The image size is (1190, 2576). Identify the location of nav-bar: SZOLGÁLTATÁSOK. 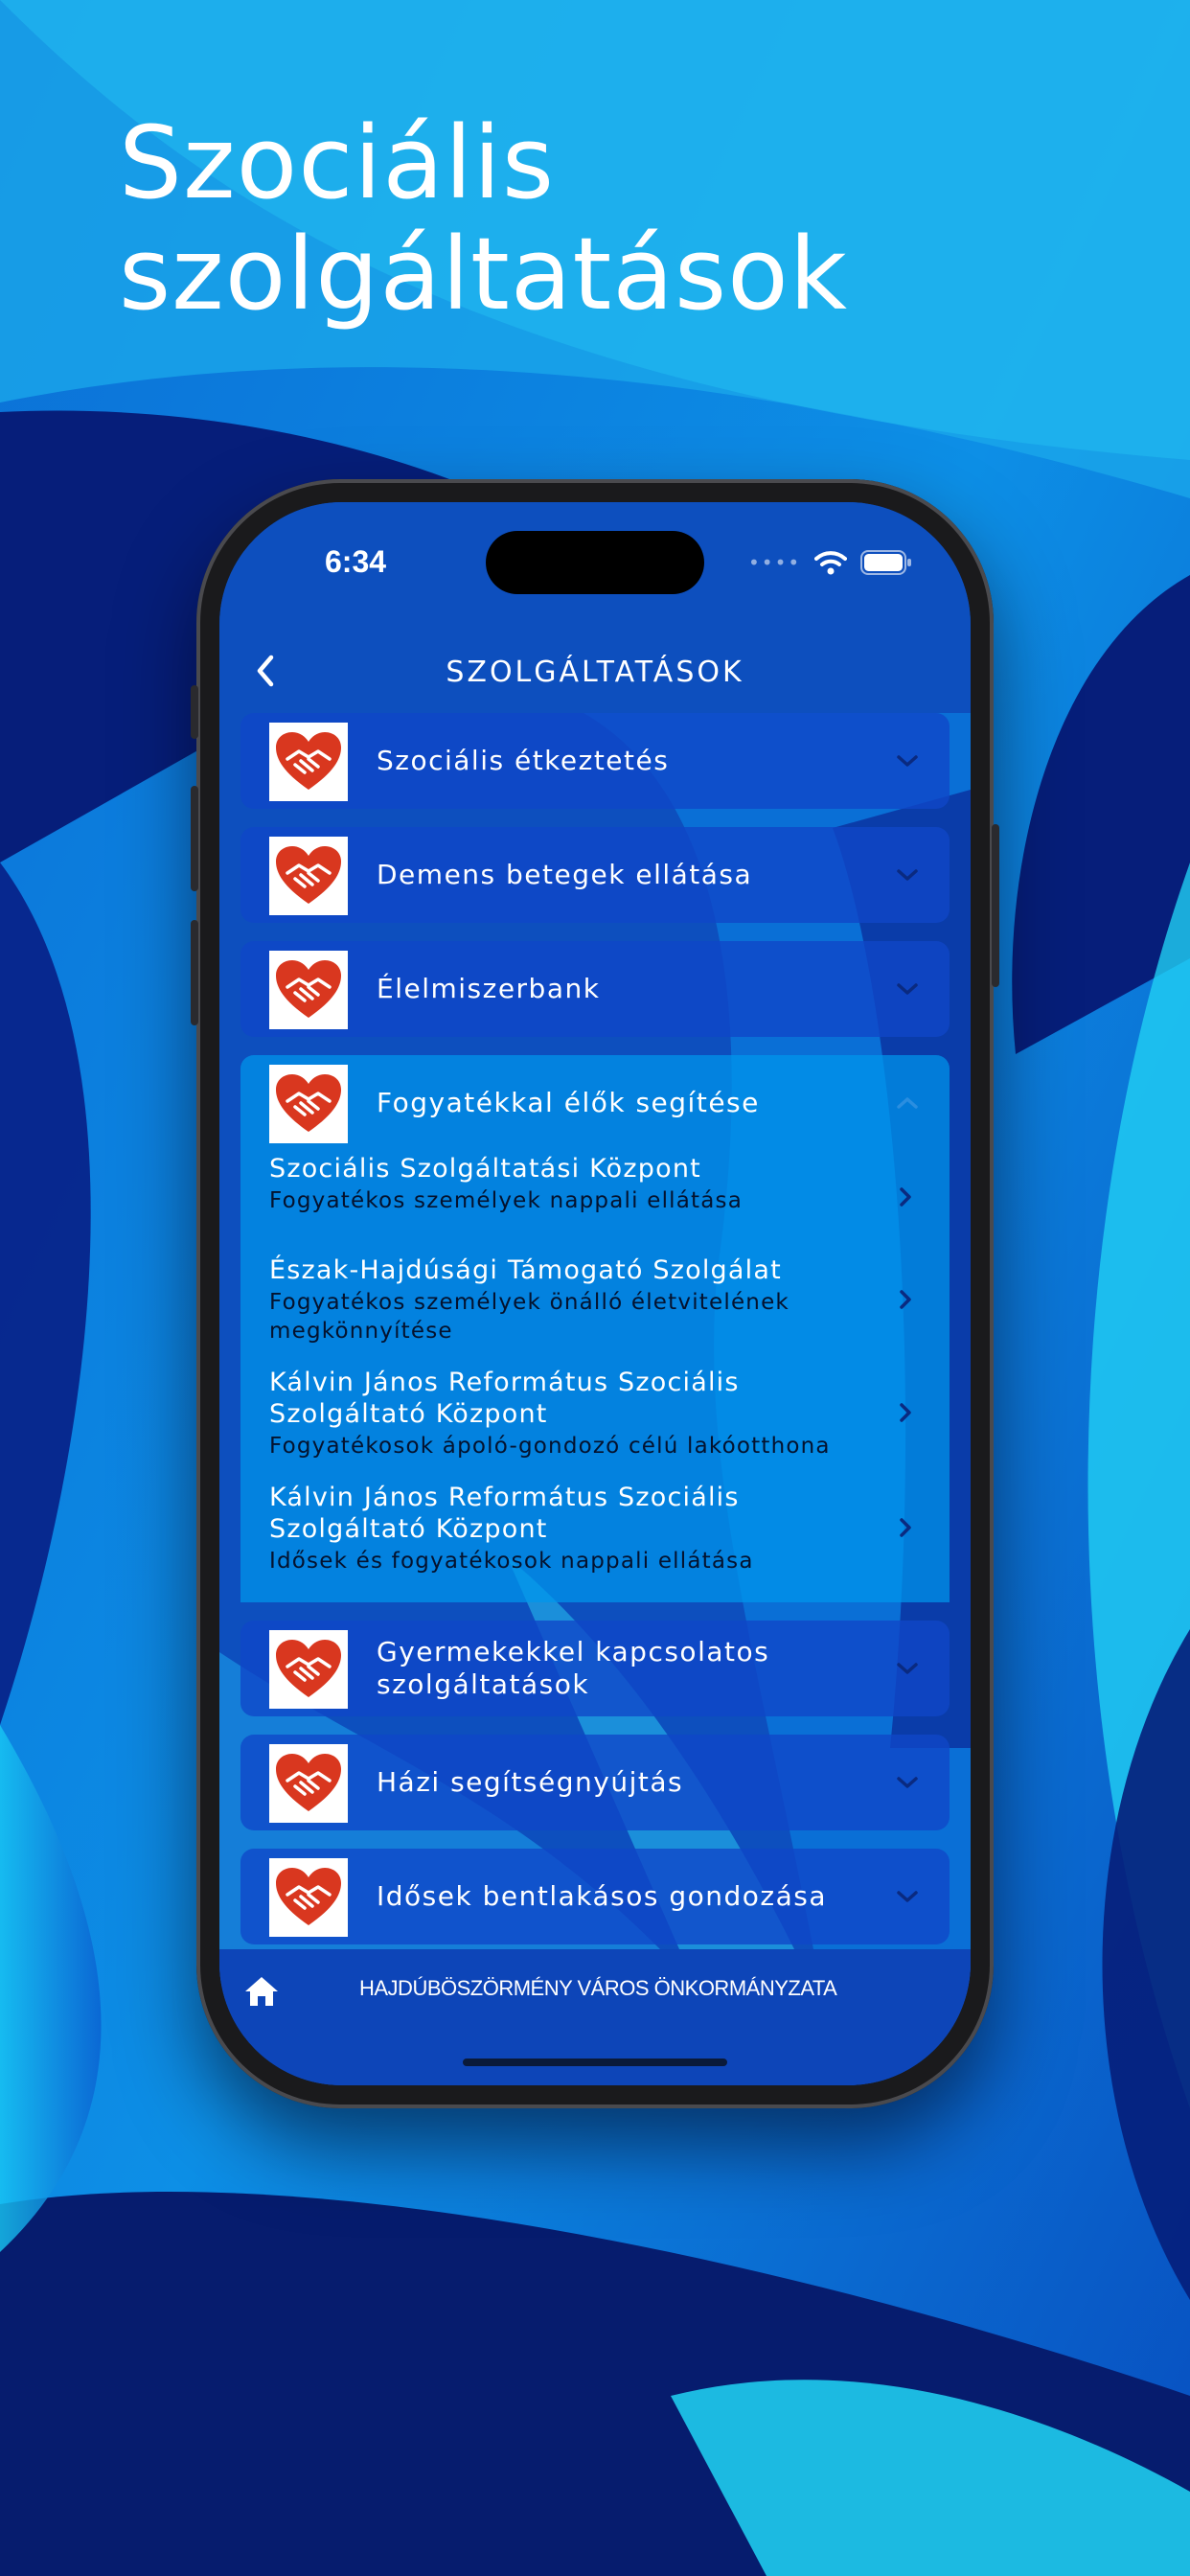
(595, 670).